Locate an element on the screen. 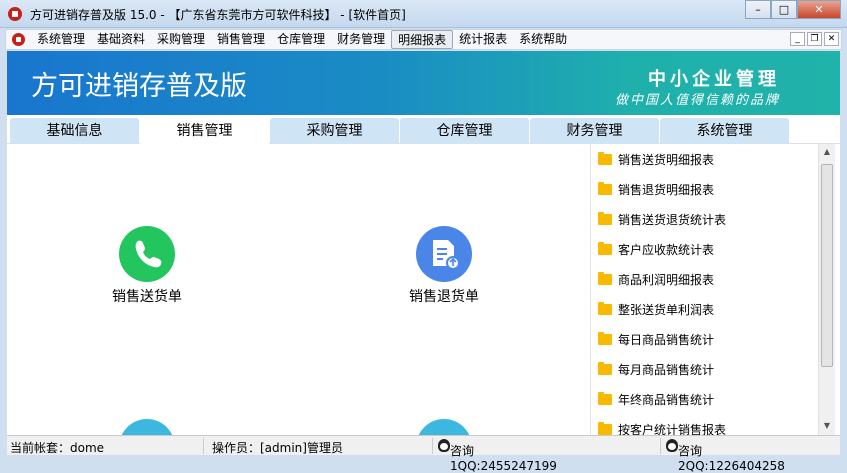  scrollbar-thumb is located at coordinates (827, 265).